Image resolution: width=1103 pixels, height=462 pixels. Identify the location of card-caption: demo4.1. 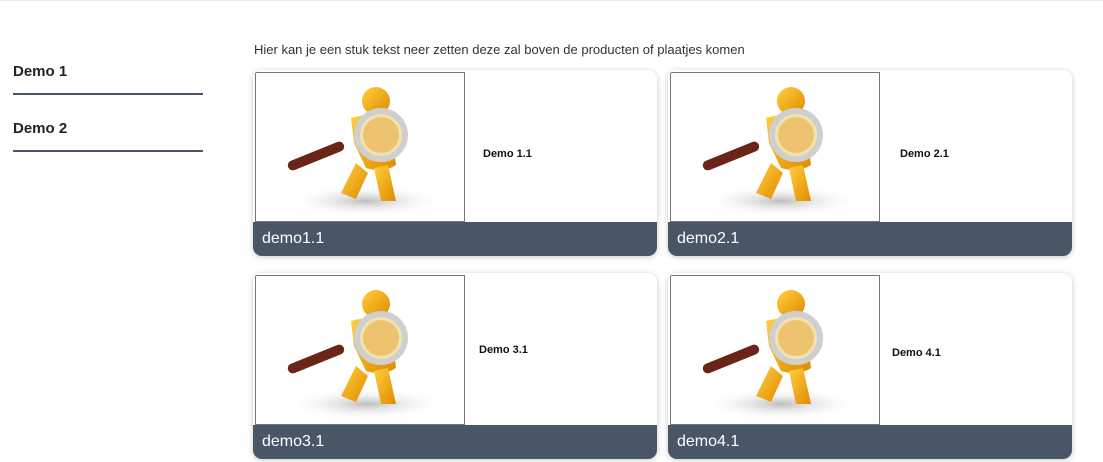
(870, 442).